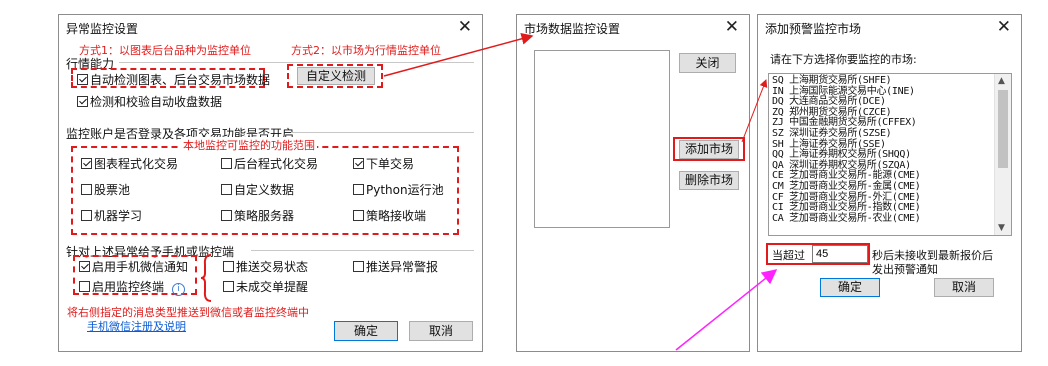 The width and height of the screenshot is (1048, 366). I want to click on arrow-to-market-dialog, so click(458, 54).